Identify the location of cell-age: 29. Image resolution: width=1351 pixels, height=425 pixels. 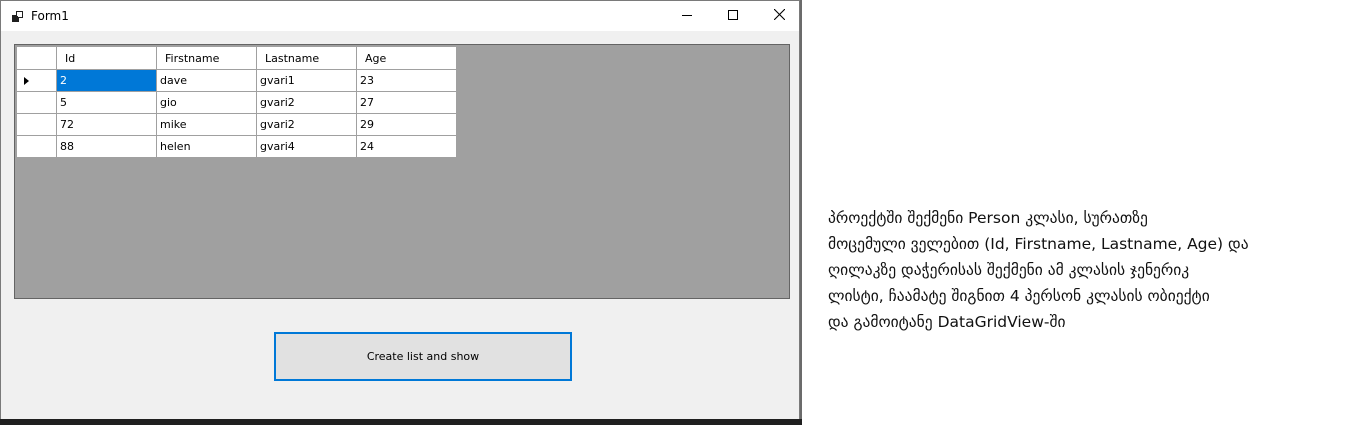
(406, 124).